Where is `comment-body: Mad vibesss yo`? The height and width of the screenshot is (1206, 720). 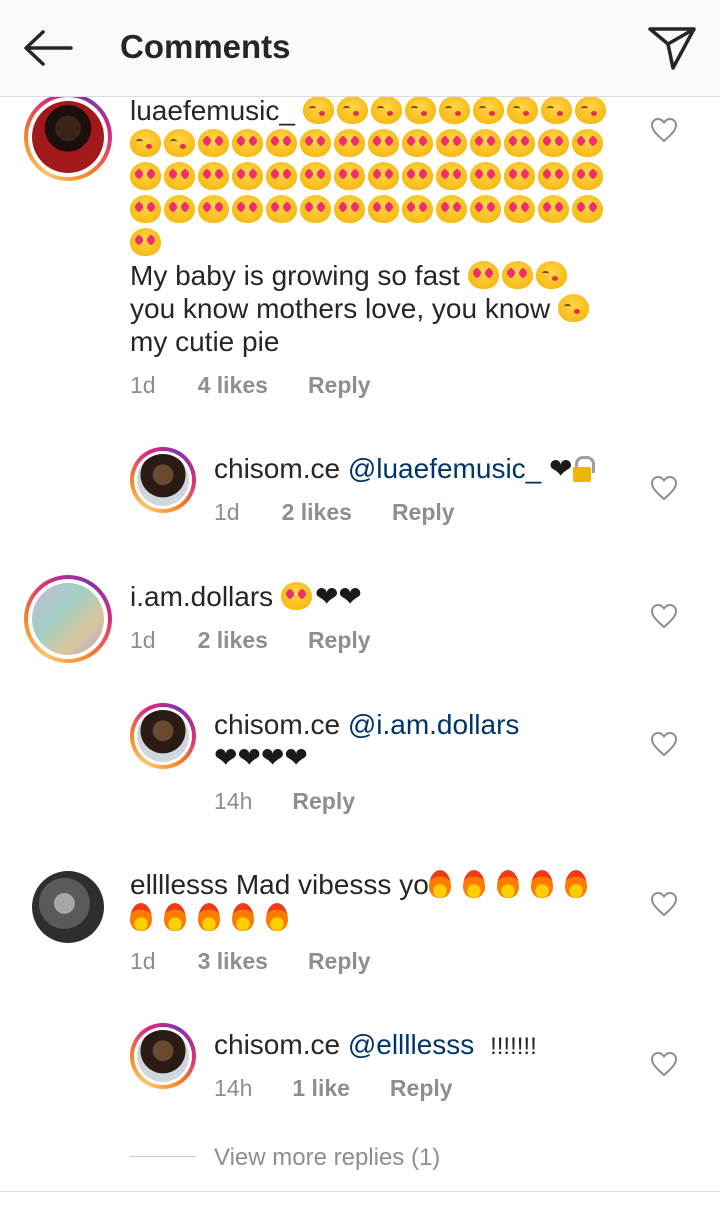 comment-body: Mad vibesss yo is located at coordinates (332, 884).